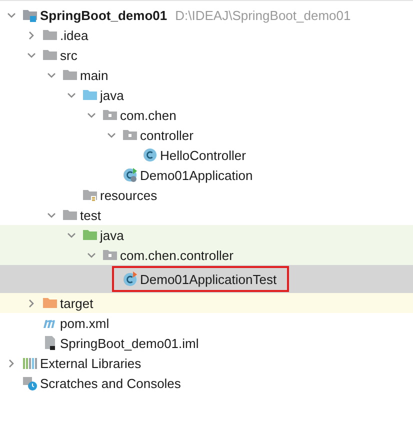  I want to click on tree-item-label: resources, so click(129, 195).